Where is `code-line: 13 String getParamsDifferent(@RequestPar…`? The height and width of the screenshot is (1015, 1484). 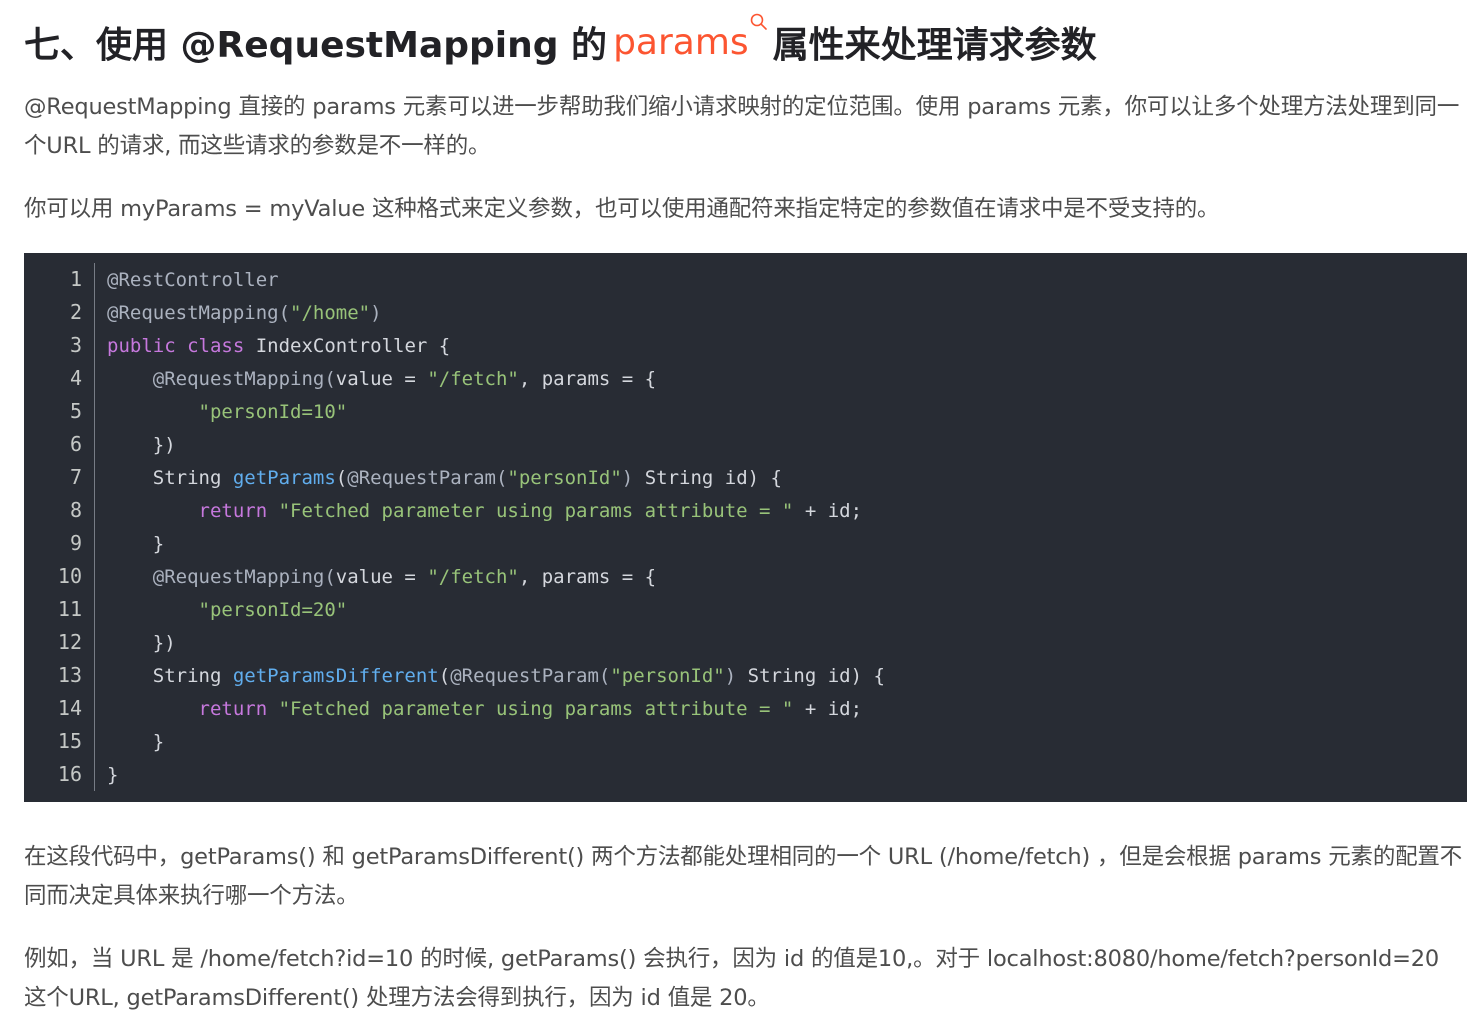 code-line: 13 String getParamsDifferent(@RequestPar… is located at coordinates (745, 675).